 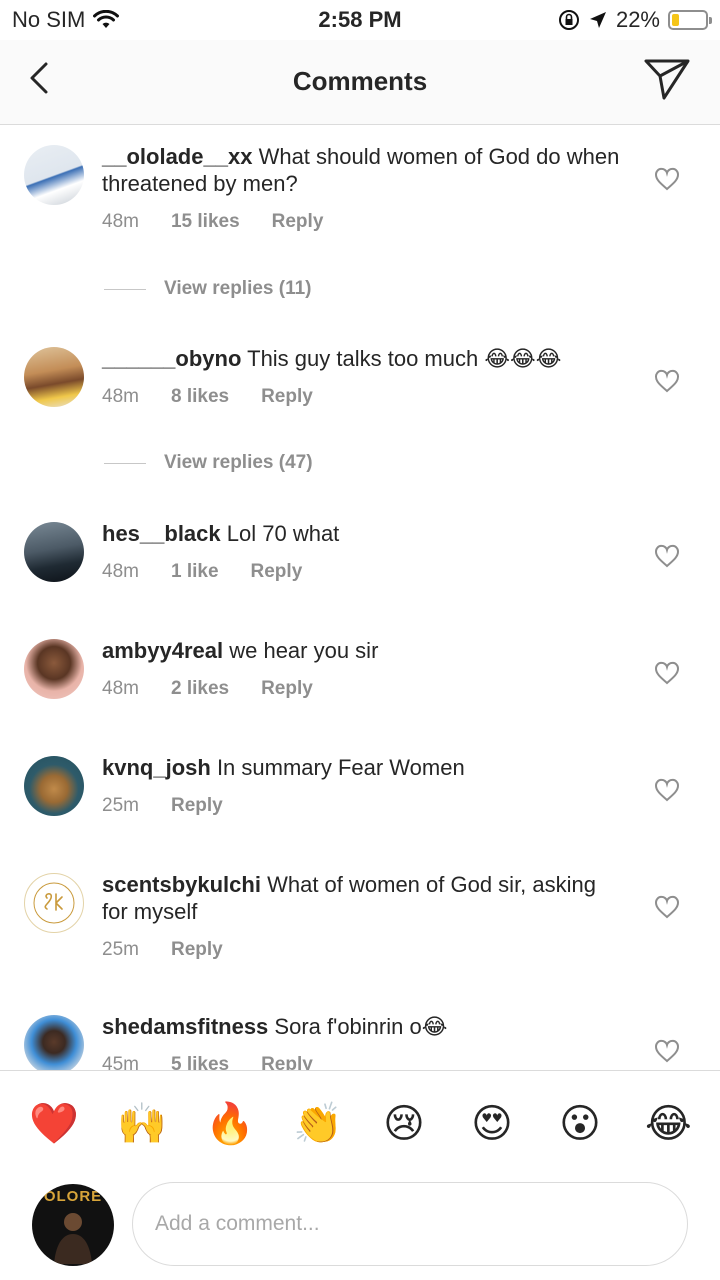 I want to click on comment-message: Lol 70 what, so click(x=283, y=533).